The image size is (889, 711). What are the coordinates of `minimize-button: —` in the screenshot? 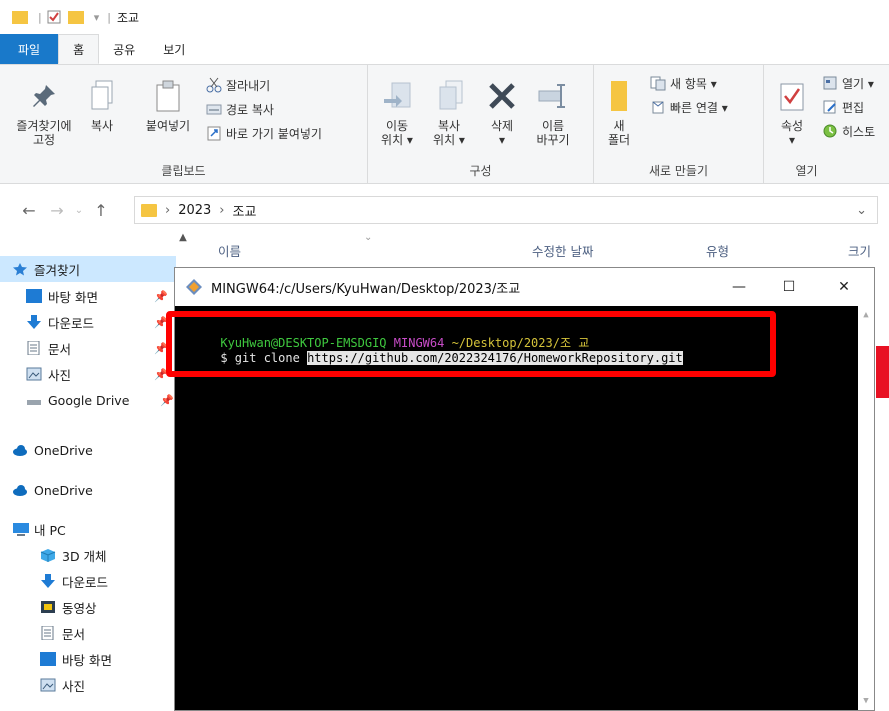 It's located at (739, 287).